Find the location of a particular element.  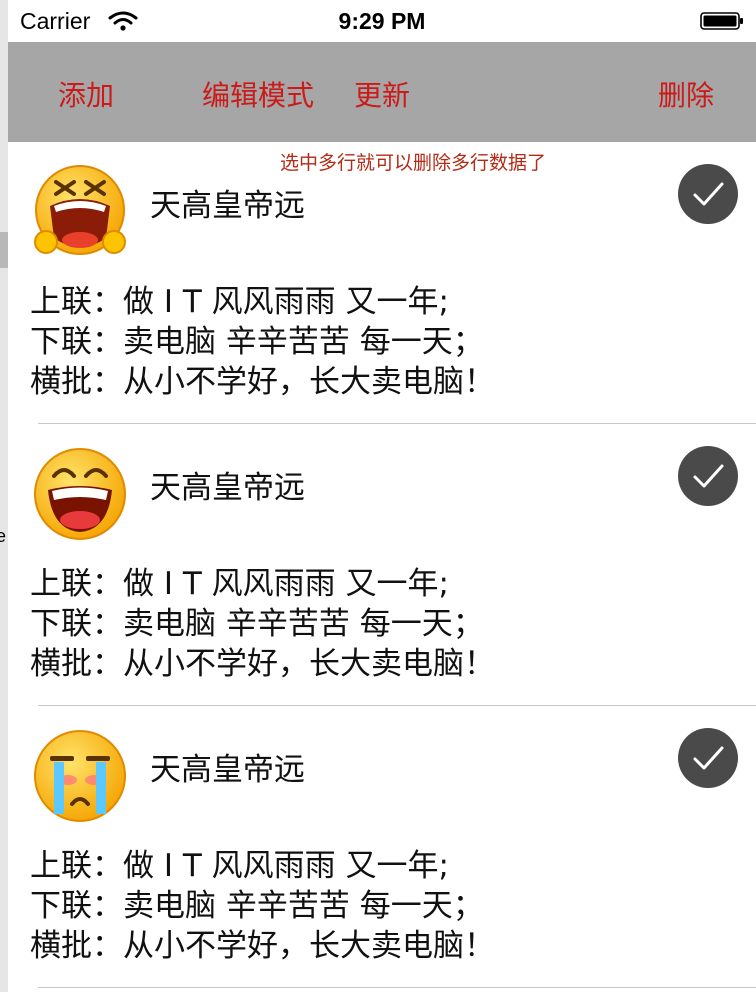

add-button: 添加 is located at coordinates (86, 94).